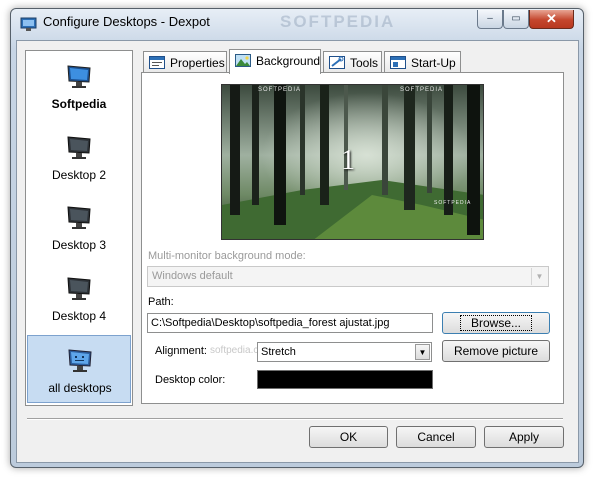 The height and width of the screenshot is (487, 601). I want to click on startup-icon, so click(398, 62).